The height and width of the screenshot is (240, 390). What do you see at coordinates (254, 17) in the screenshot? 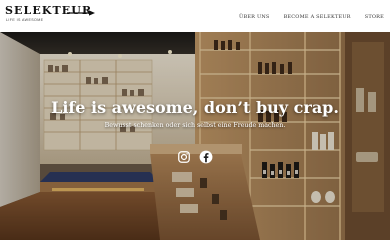
I see `nav-item-ueber-uns: ÜBER UNS` at bounding box center [254, 17].